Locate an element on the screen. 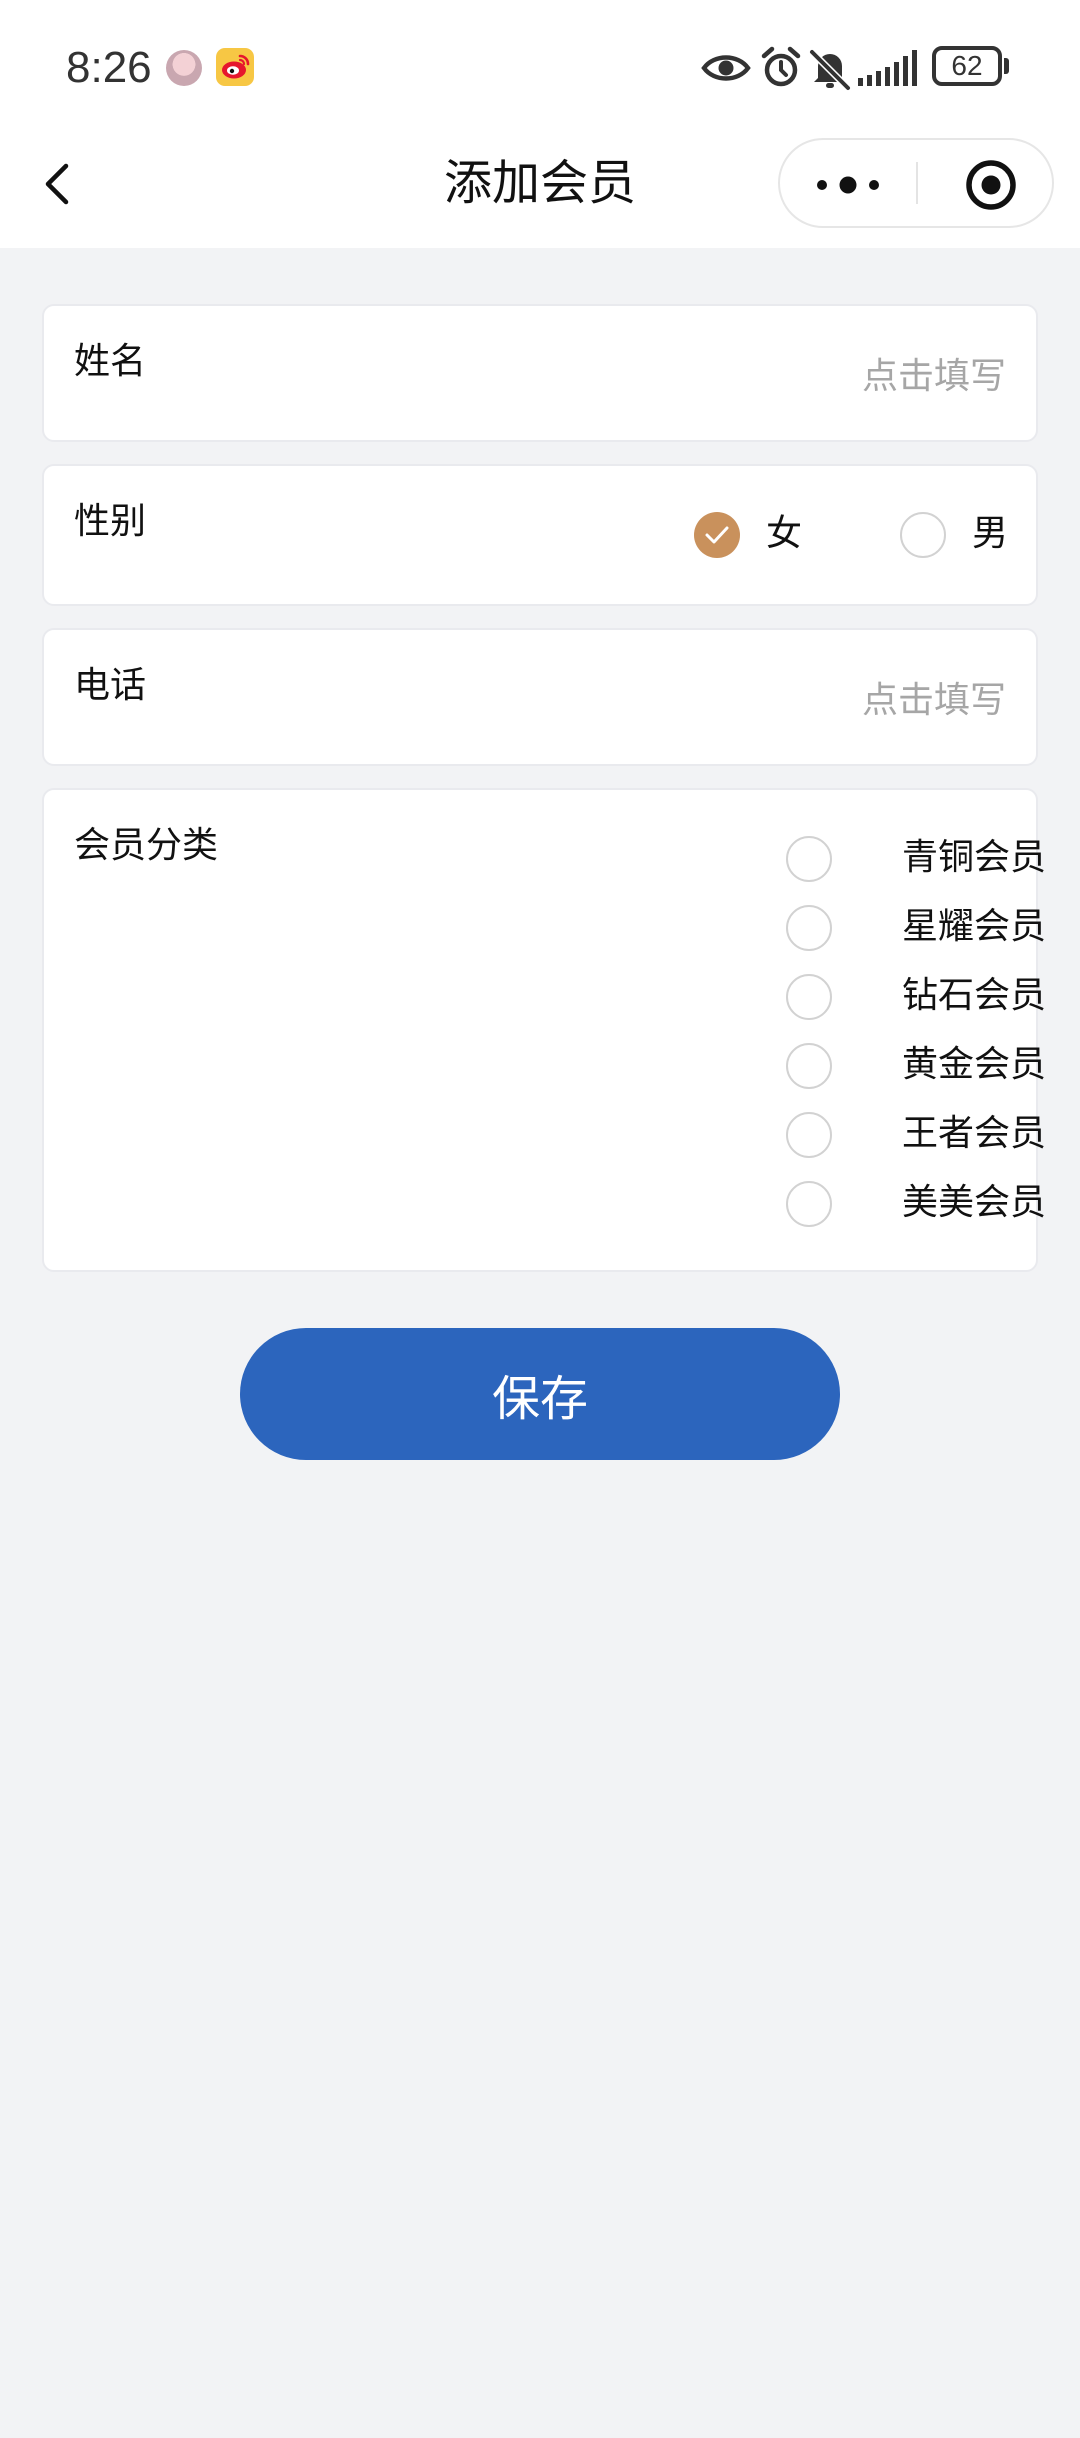 The image size is (1080, 2438). phone-input is located at coordinates (796, 700).